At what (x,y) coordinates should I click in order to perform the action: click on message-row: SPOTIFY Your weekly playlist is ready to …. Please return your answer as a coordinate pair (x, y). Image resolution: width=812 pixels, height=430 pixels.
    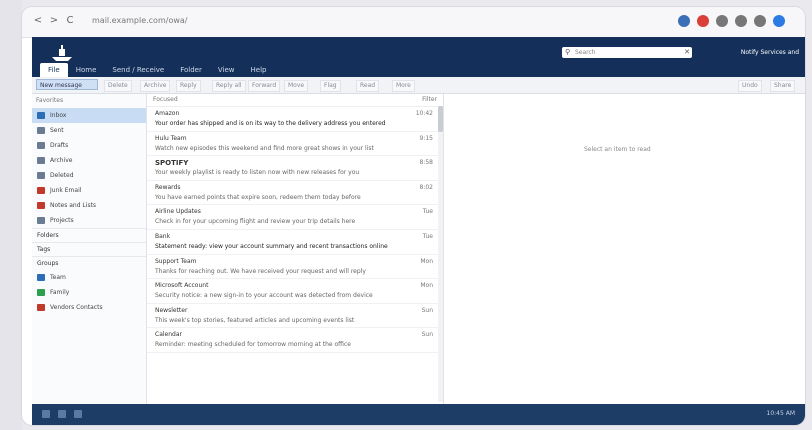
    Looking at the image, I should click on (295, 168).